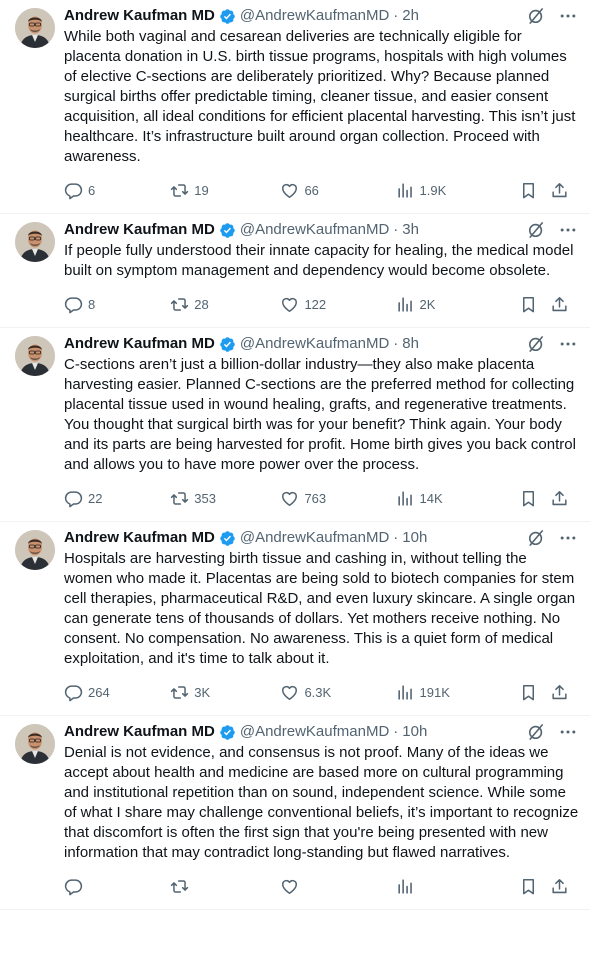 This screenshot has height=954, width=590. I want to click on retweet-button: 28, so click(225, 304).